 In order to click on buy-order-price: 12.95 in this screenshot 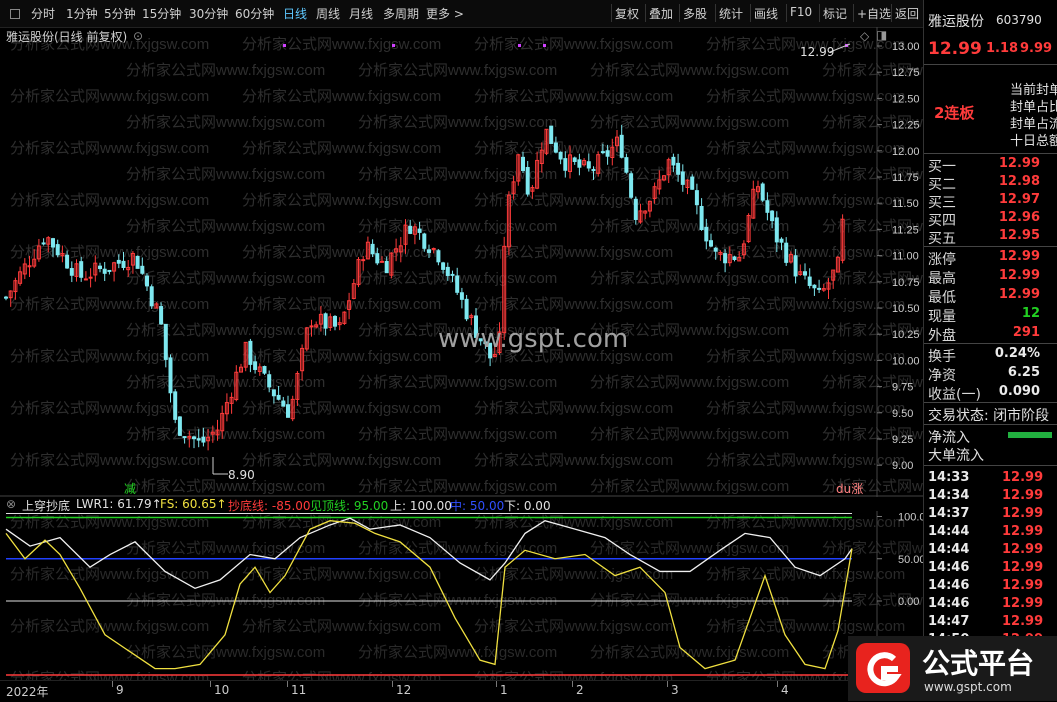, I will do `click(1019, 235)`.